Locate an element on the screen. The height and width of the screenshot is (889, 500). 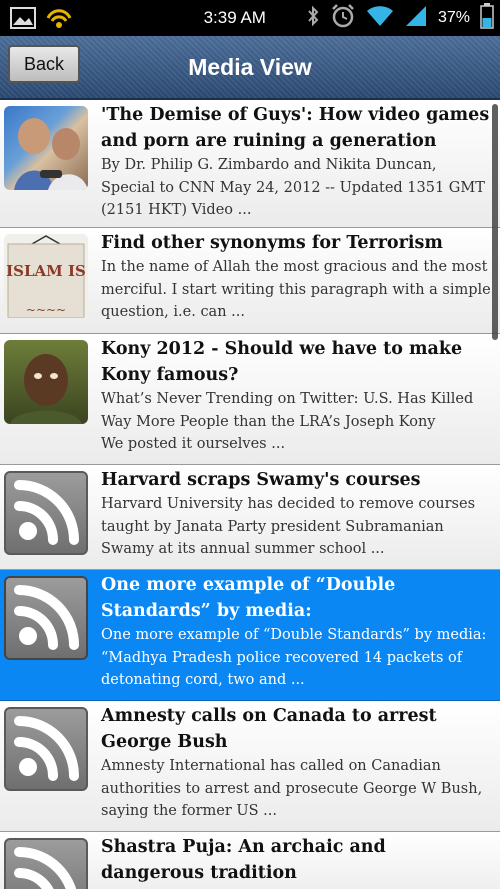
portrait-photo is located at coordinates (46, 389).